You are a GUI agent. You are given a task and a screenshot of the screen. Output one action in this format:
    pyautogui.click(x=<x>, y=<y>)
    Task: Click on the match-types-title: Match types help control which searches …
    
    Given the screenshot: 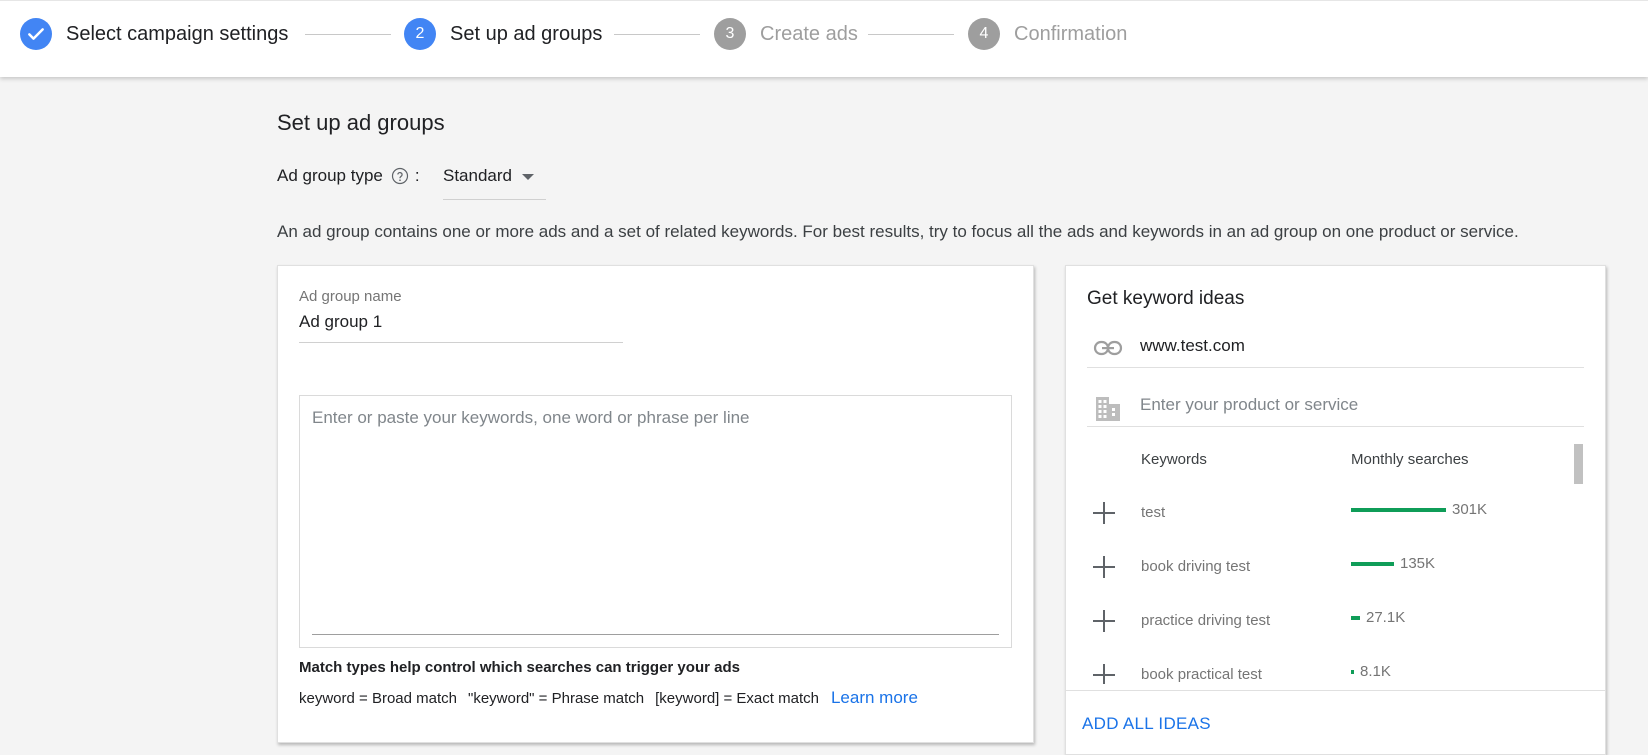 What is the action you would take?
    pyautogui.click(x=519, y=667)
    